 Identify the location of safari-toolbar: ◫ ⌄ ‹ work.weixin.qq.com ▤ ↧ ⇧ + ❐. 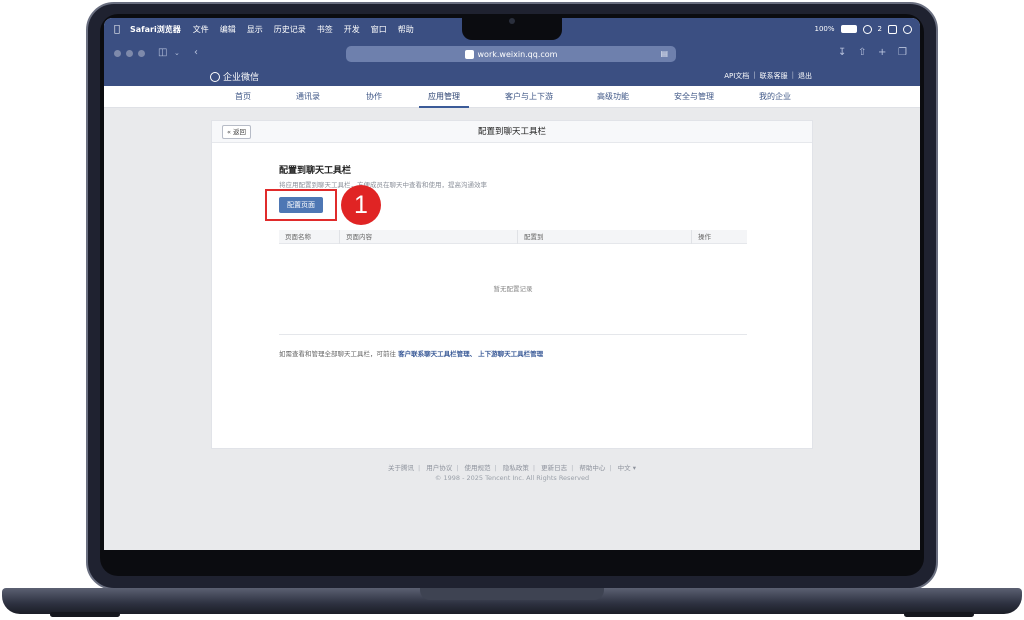
(512, 54).